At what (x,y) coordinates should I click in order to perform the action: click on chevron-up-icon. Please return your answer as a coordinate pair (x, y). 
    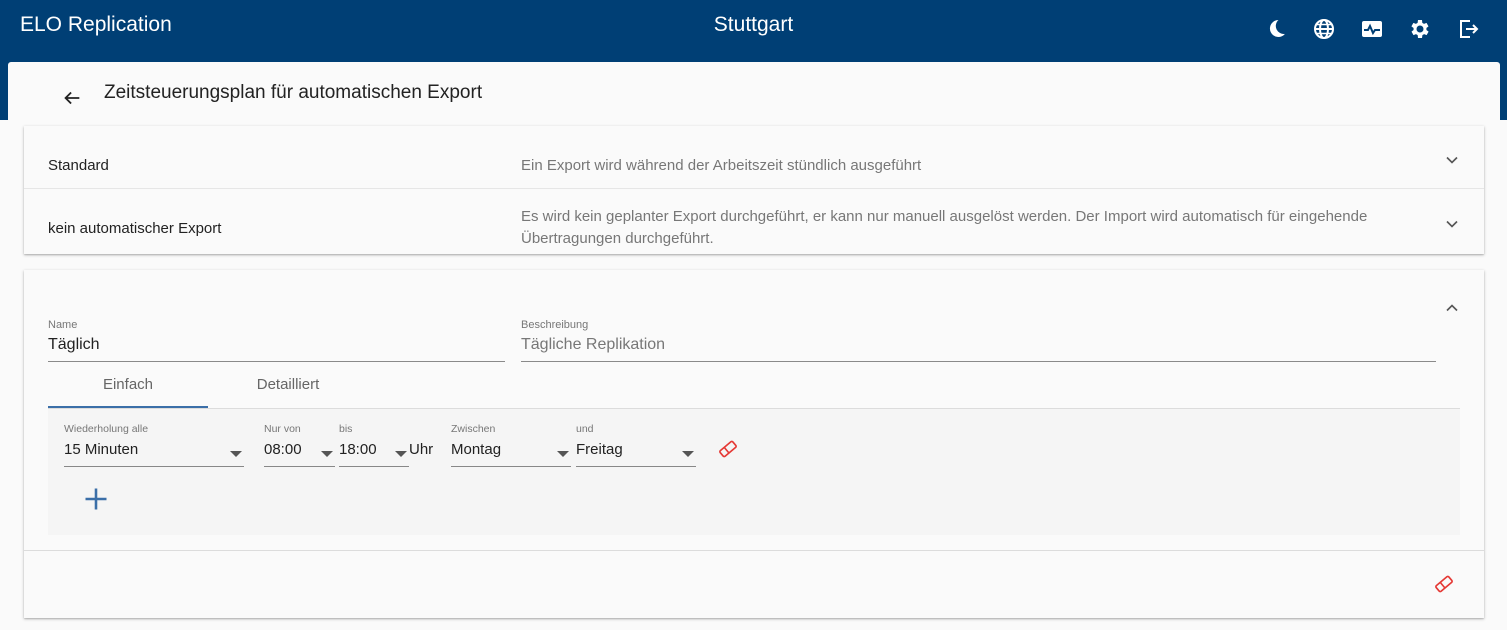
    Looking at the image, I should click on (1452, 308).